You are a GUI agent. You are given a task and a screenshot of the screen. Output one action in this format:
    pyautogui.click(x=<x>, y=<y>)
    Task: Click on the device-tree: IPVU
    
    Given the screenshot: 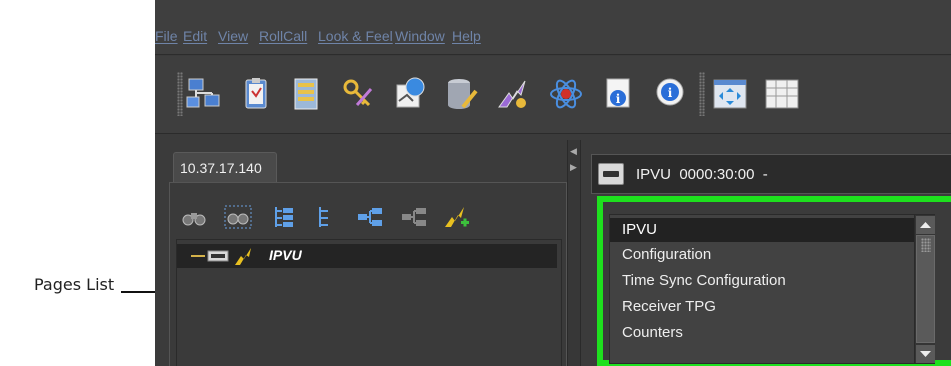 What is the action you would take?
    pyautogui.click(x=369, y=302)
    